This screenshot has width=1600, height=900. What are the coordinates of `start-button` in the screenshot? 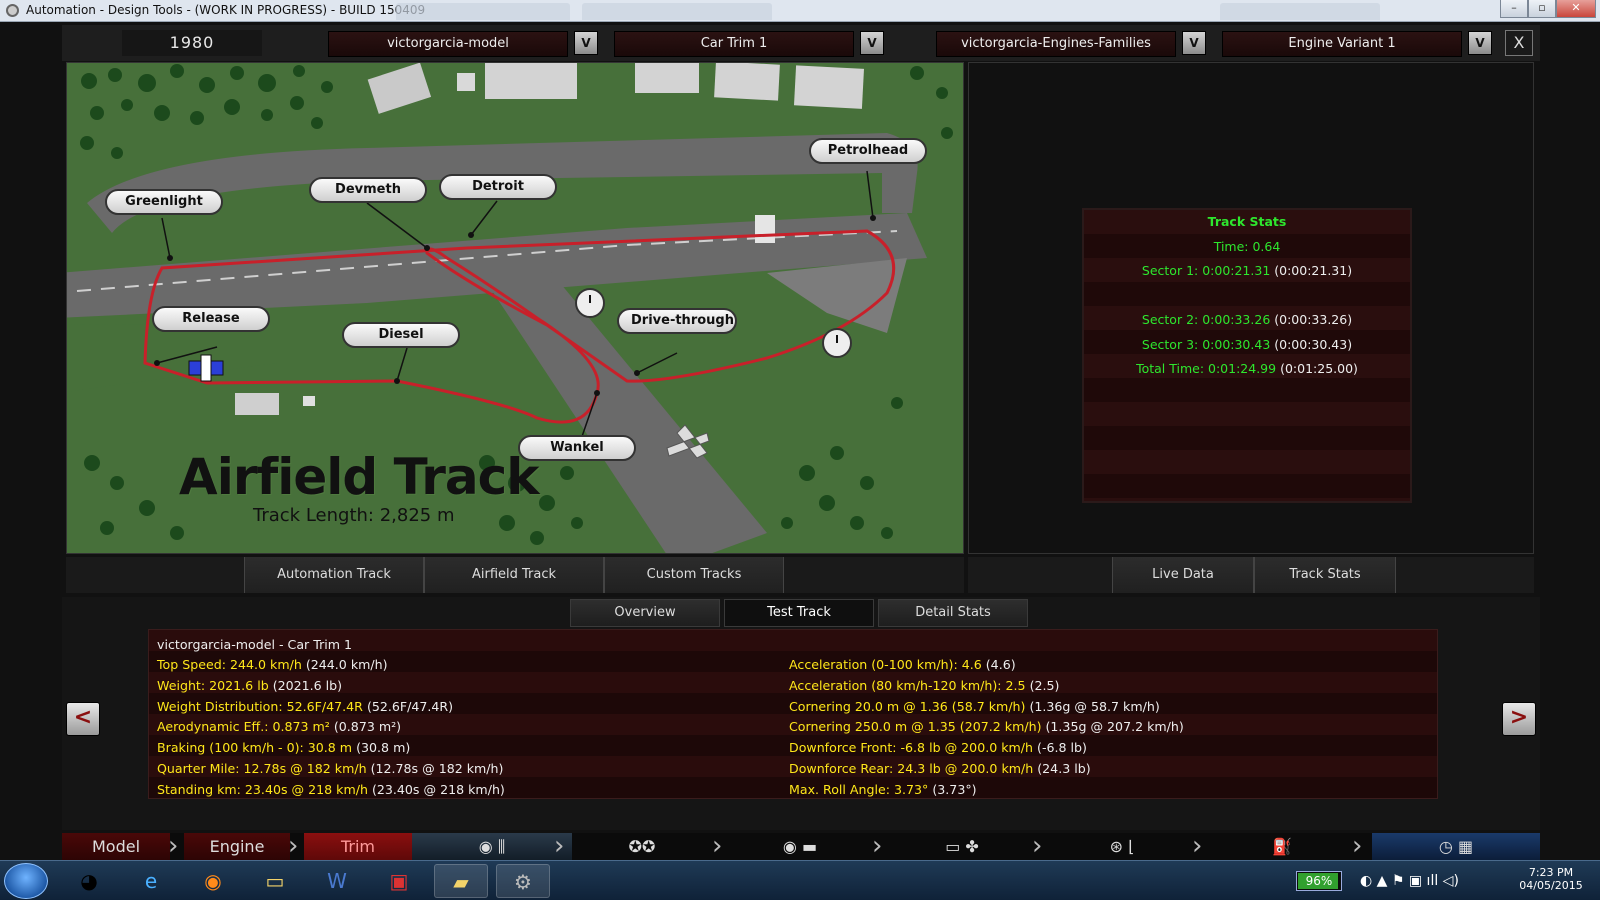 It's located at (26, 881).